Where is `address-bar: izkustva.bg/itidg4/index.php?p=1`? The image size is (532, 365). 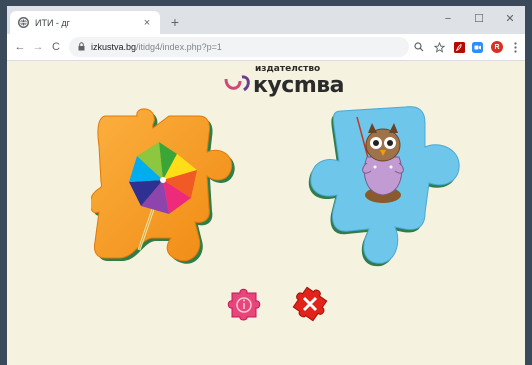 address-bar: izkustva.bg/itidg4/index.php?p=1 is located at coordinates (239, 47).